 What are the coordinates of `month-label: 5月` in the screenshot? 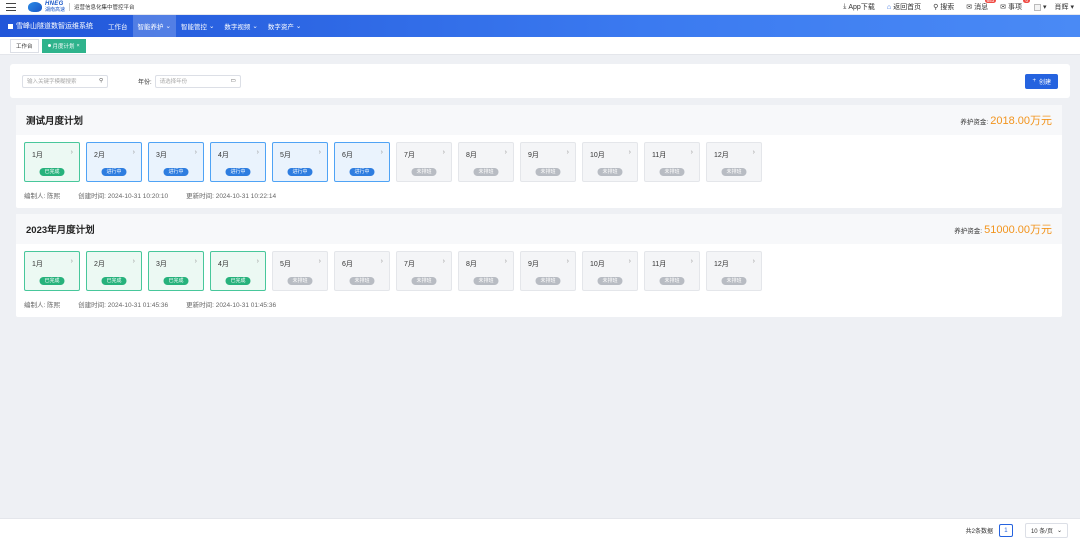 It's located at (285, 264).